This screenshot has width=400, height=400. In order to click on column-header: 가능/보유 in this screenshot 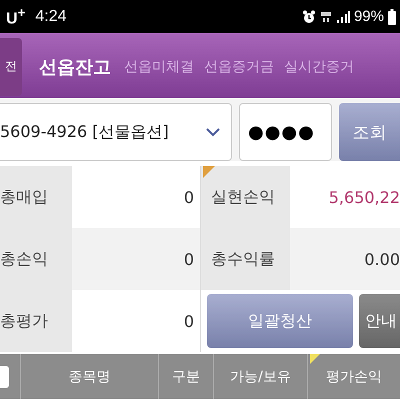, I will do `click(260, 377)`.